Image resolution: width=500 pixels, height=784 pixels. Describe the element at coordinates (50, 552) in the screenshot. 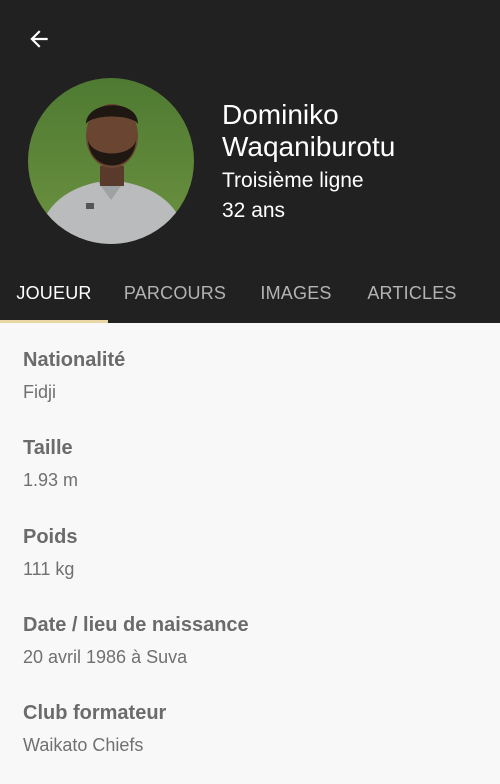

I see `field-poids: Poids 111 kg` at that location.